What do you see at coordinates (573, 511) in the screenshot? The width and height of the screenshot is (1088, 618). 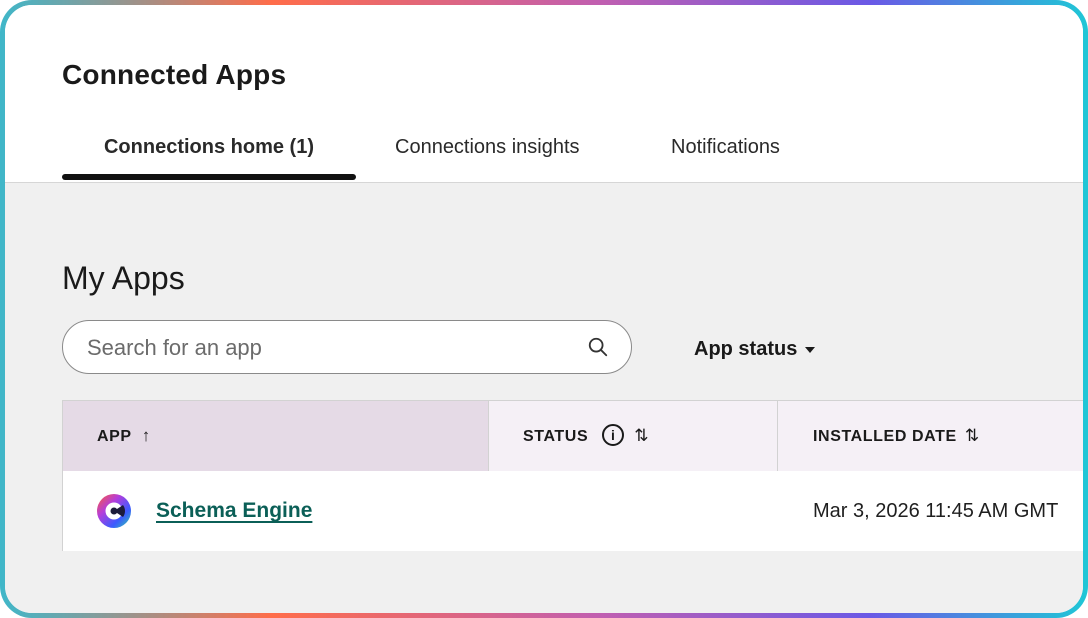 I see `table-row: Schema Engine Mar 3, 2026 11:45 AM GMT` at bounding box center [573, 511].